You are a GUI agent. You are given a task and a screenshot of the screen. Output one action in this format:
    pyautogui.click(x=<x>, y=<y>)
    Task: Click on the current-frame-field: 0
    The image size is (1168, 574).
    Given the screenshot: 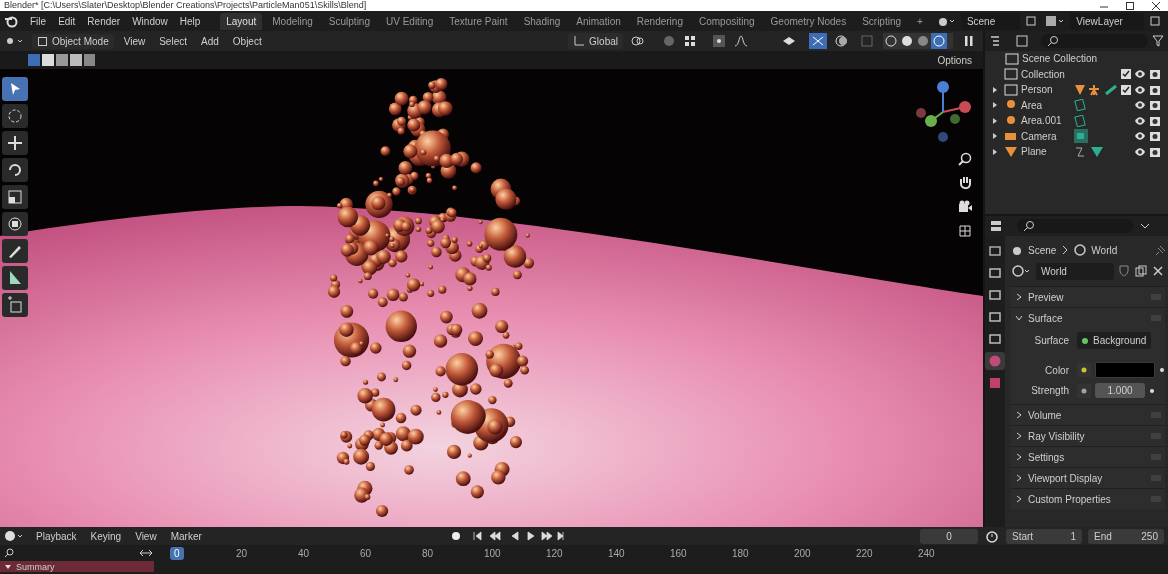 What is the action you would take?
    pyautogui.click(x=949, y=536)
    